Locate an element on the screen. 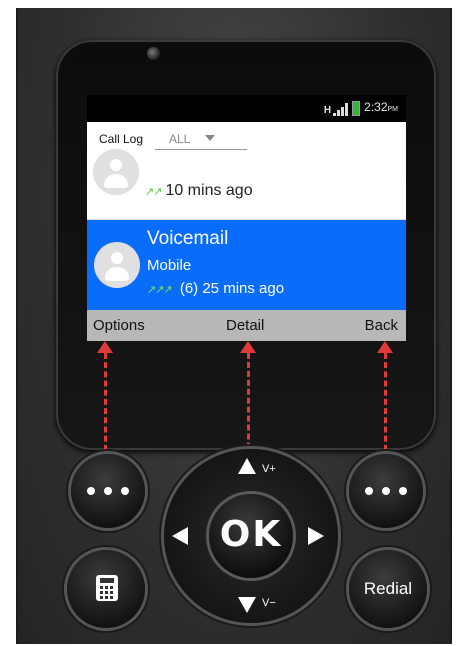  annotation-arrow-detail-head is located at coordinates (248, 347).